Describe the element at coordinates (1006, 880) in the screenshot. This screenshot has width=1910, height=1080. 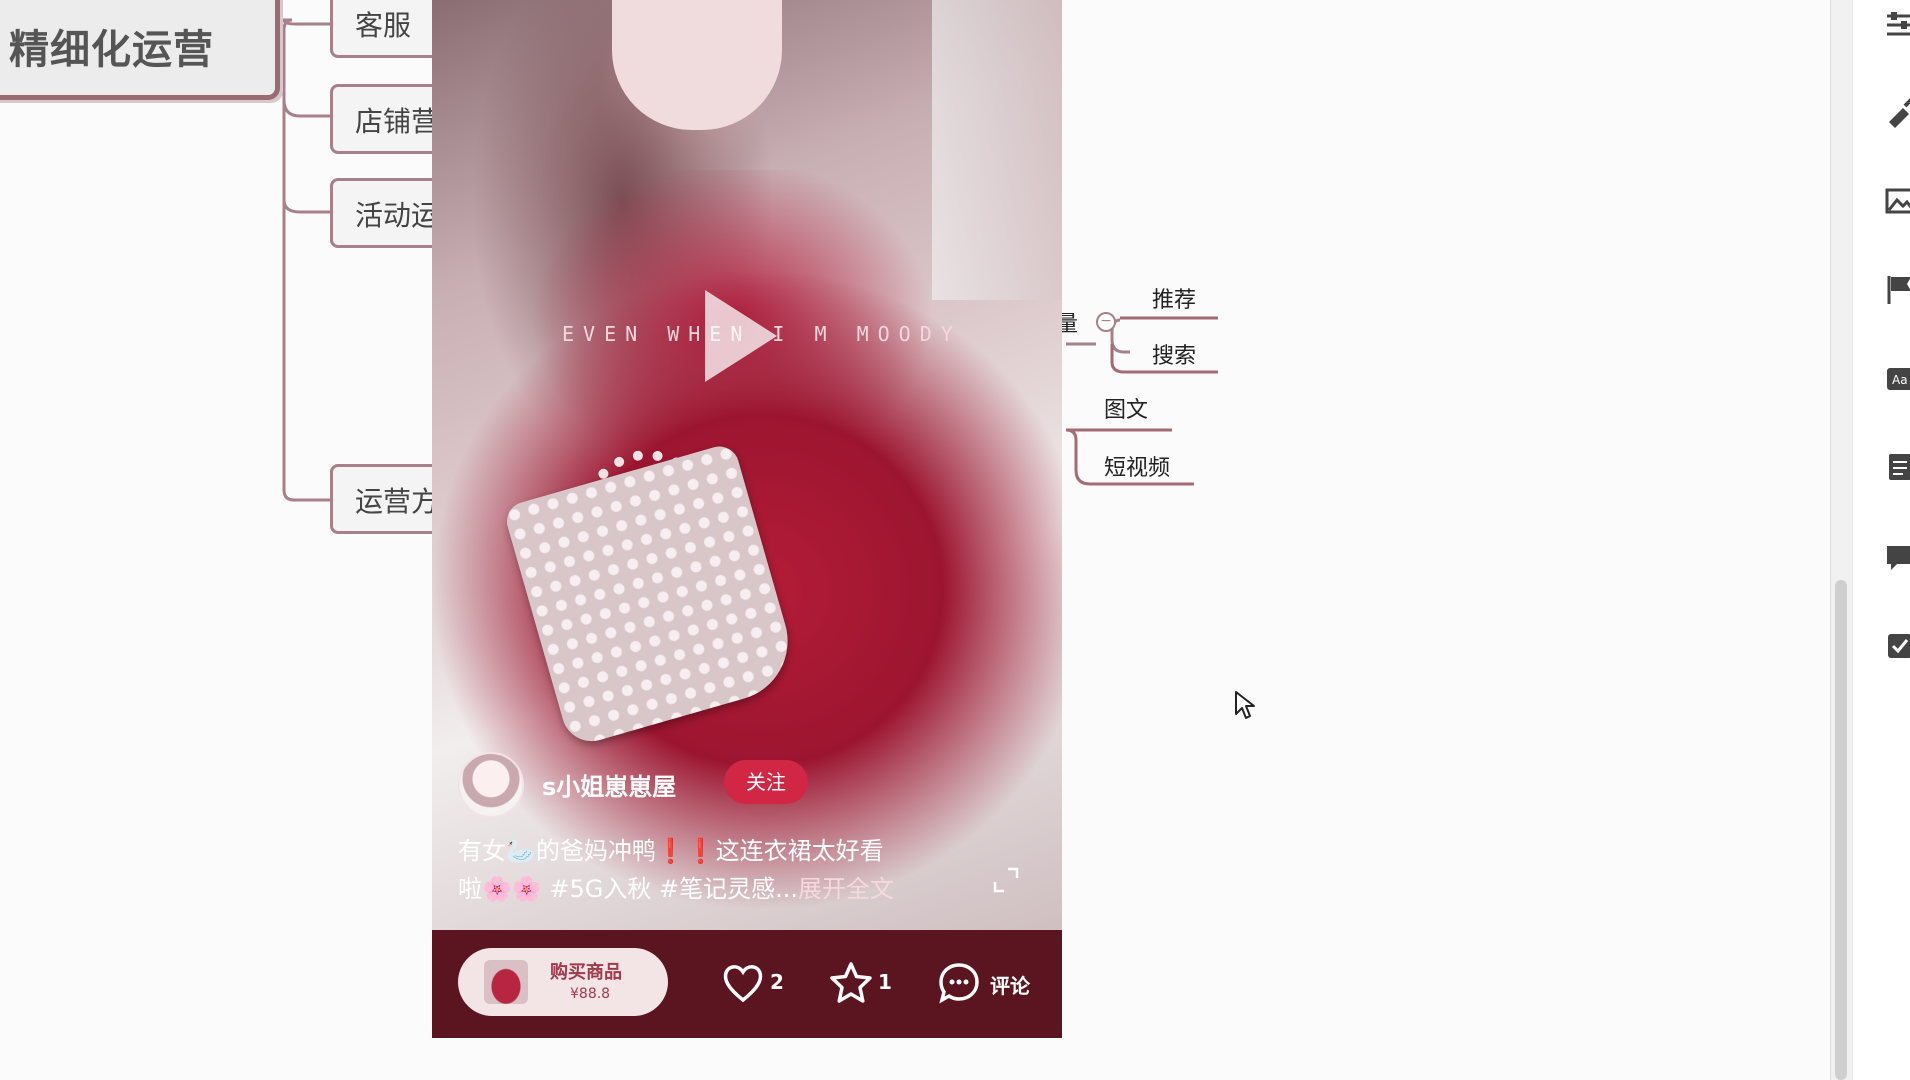
I see `fullscreen-icon` at that location.